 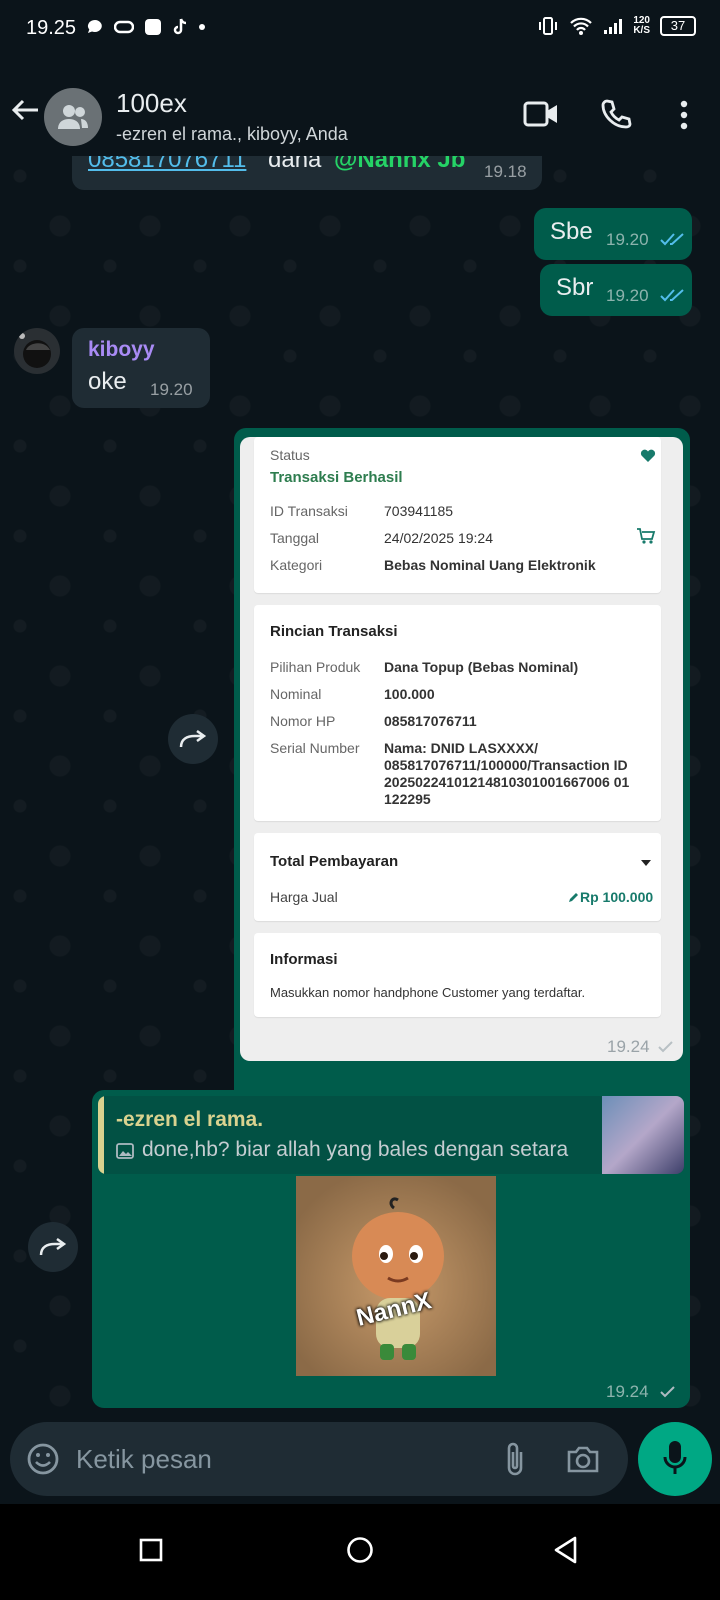 I want to click on chat-notification-icon, so click(x=94, y=26).